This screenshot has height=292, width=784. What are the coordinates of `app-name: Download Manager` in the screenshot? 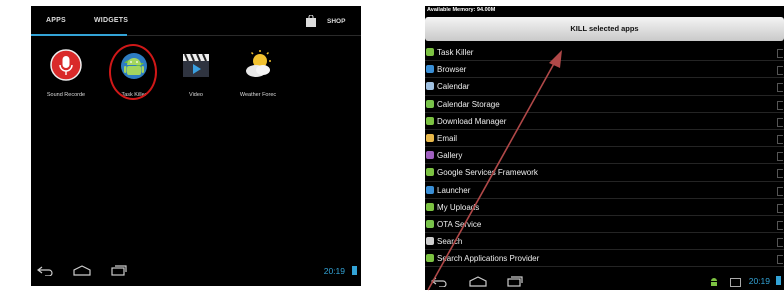 It's located at (472, 121).